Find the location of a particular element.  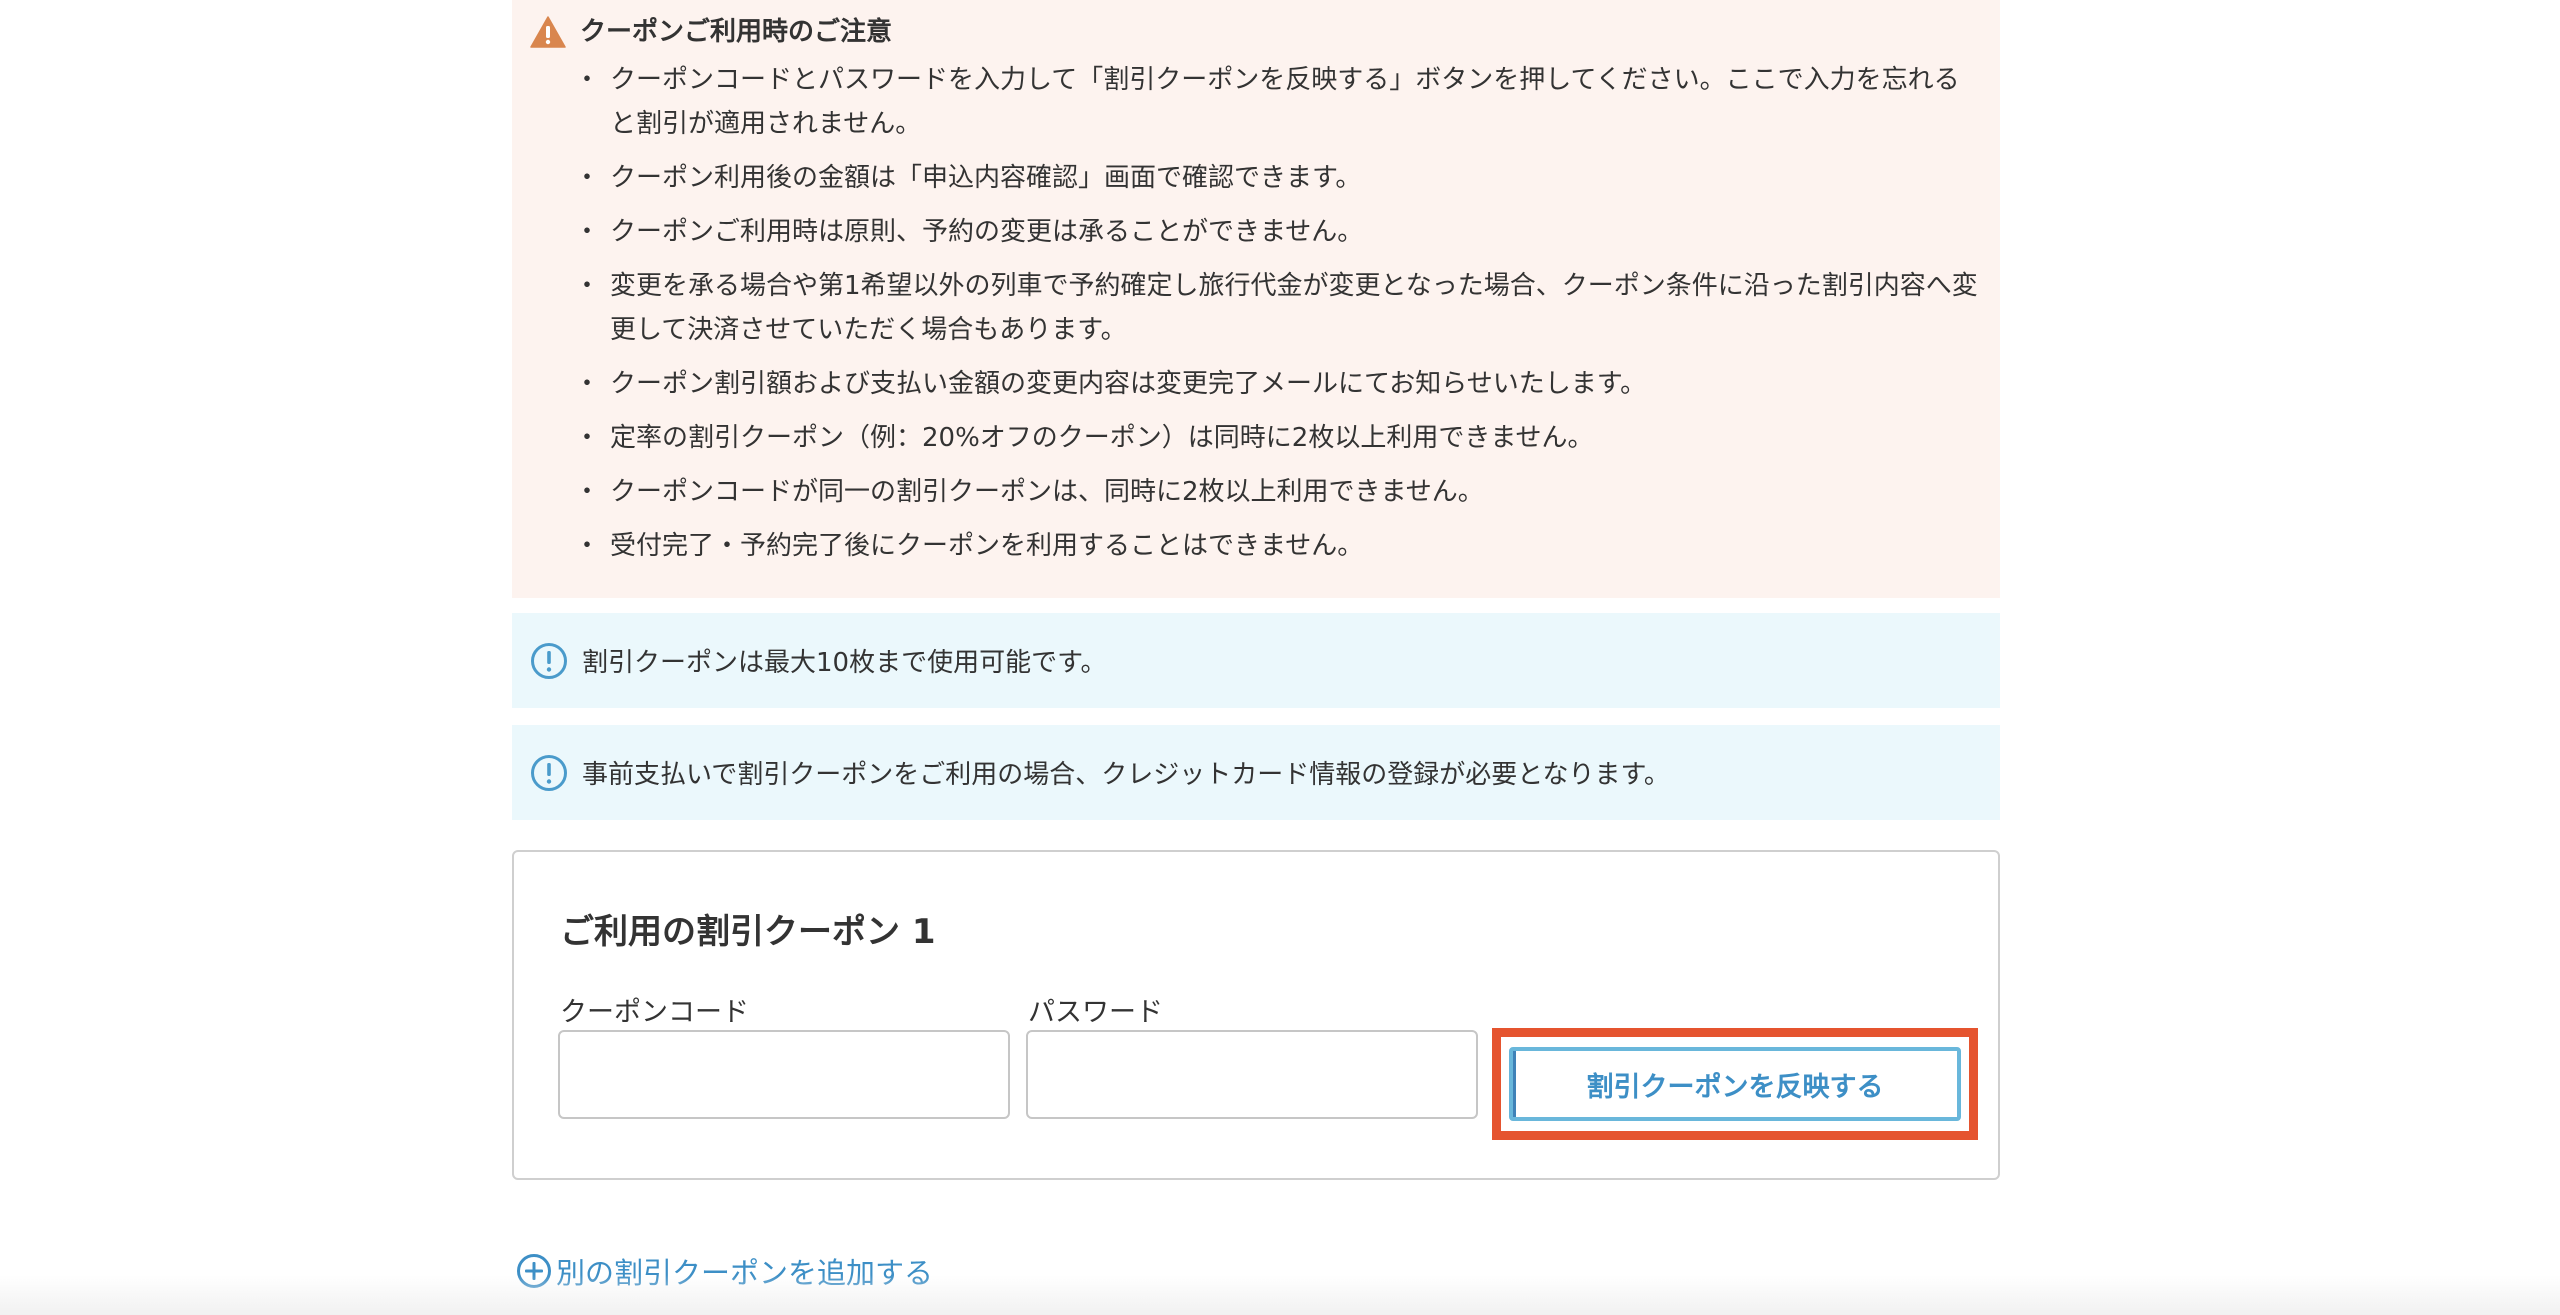

coupon-entry-card: ご利用の割引クーポン 1 クーポンコード パスワード 割引クーポンを反映する is located at coordinates (1256, 1015).